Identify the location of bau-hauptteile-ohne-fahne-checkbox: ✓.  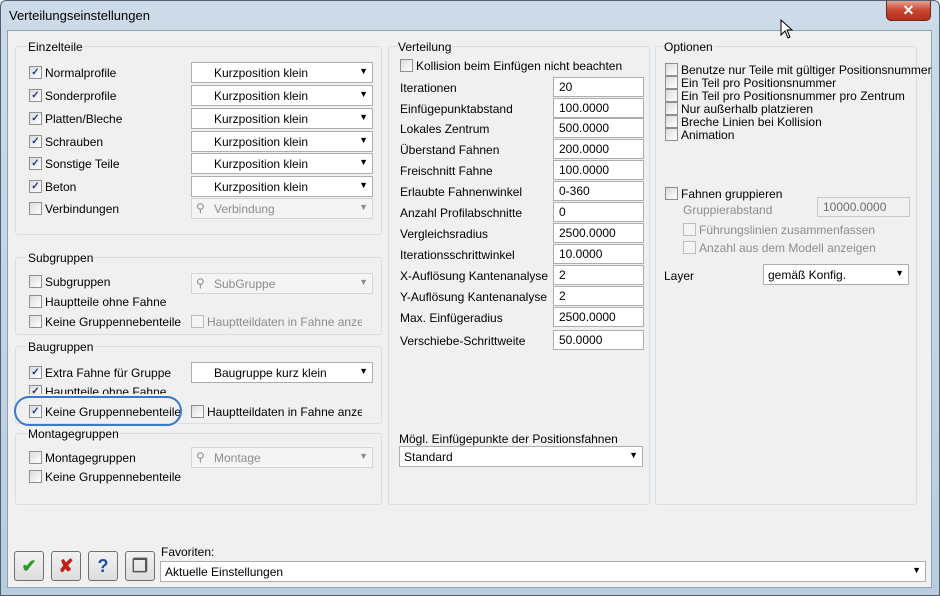
(35, 389).